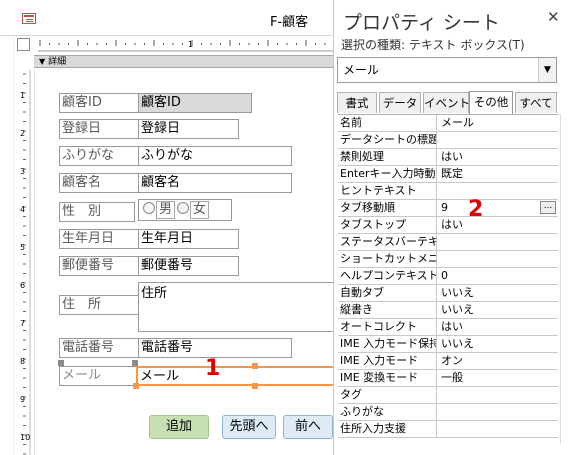 The image size is (572, 455). I want to click on label-furigana: ふりがな, so click(99, 156).